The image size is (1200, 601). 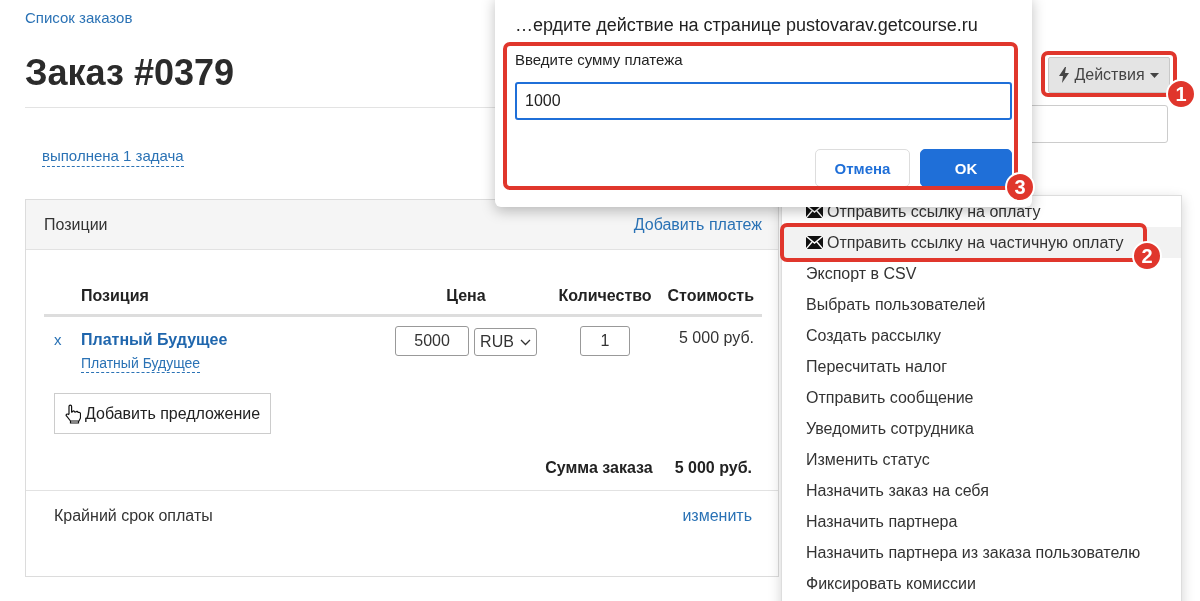 I want to click on menu-item: Назначить заказ на себя, so click(x=981, y=490).